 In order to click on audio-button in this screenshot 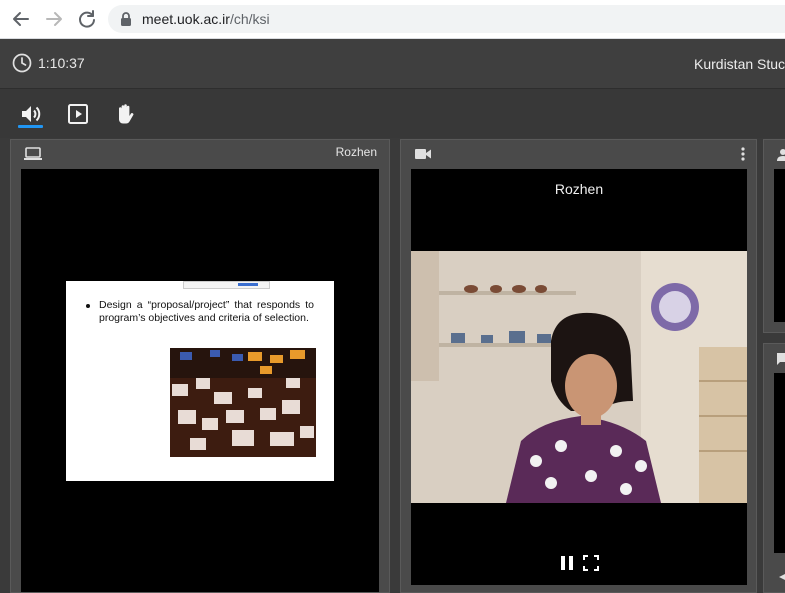, I will do `click(31, 114)`.